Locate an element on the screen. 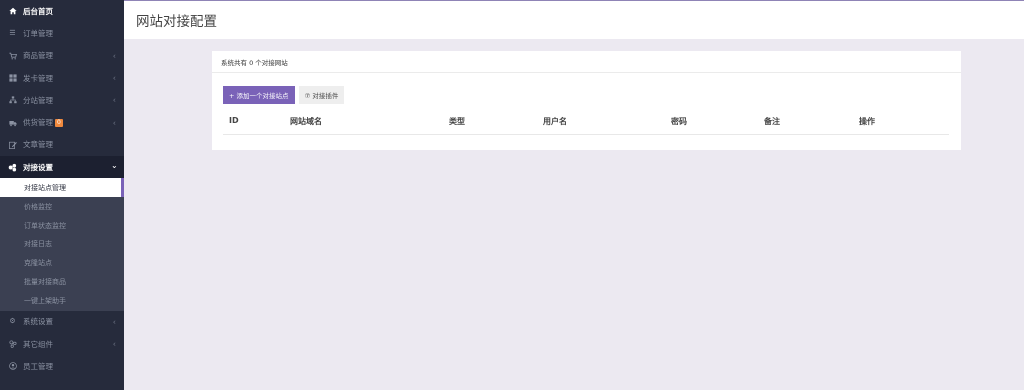 The height and width of the screenshot is (390, 1024). sidebar-item-components: 其它组件 ‹ is located at coordinates (62, 344).